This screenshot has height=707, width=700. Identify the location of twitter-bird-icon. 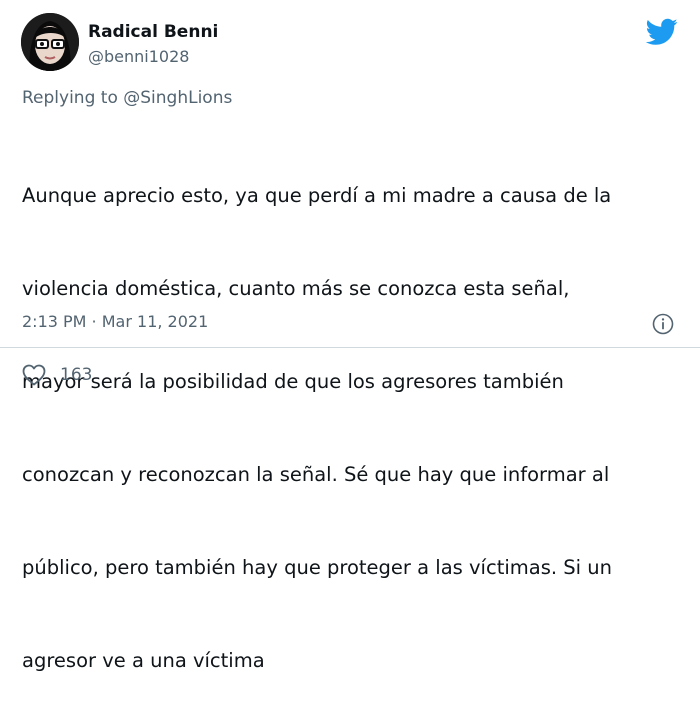
(661, 32).